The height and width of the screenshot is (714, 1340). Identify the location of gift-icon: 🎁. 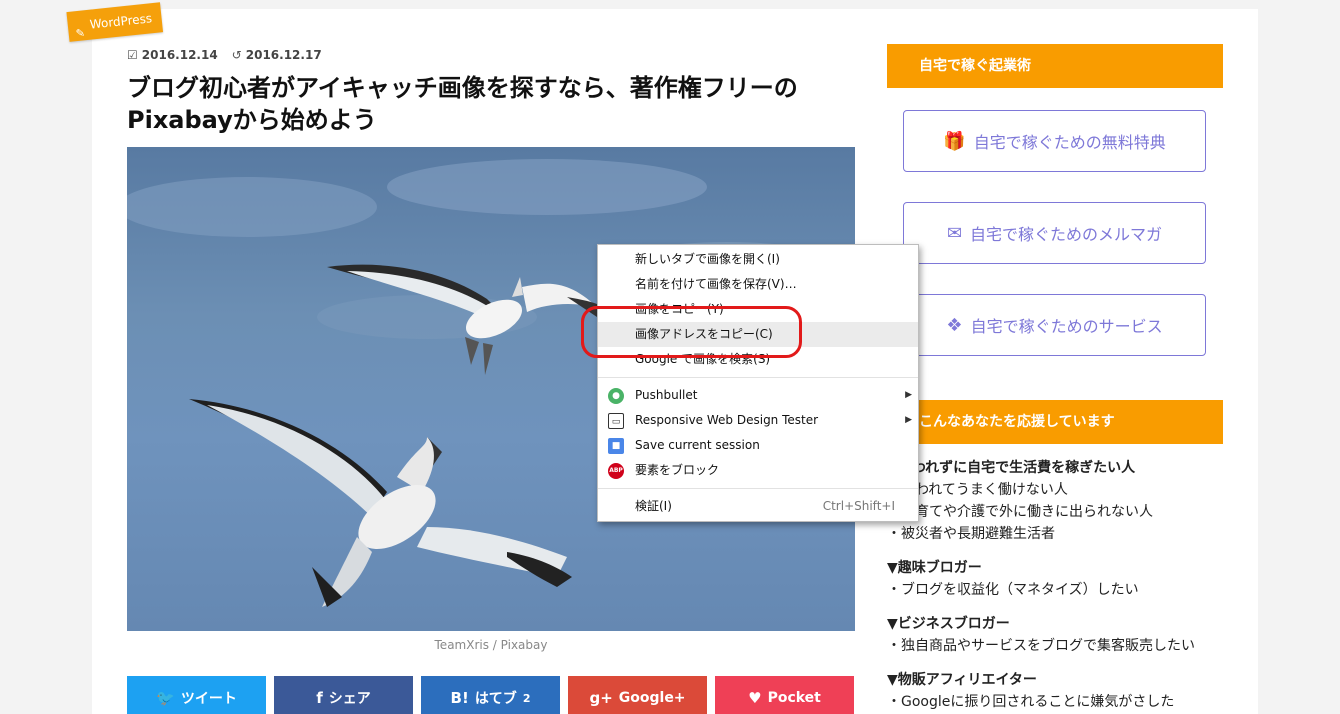
(954, 141).